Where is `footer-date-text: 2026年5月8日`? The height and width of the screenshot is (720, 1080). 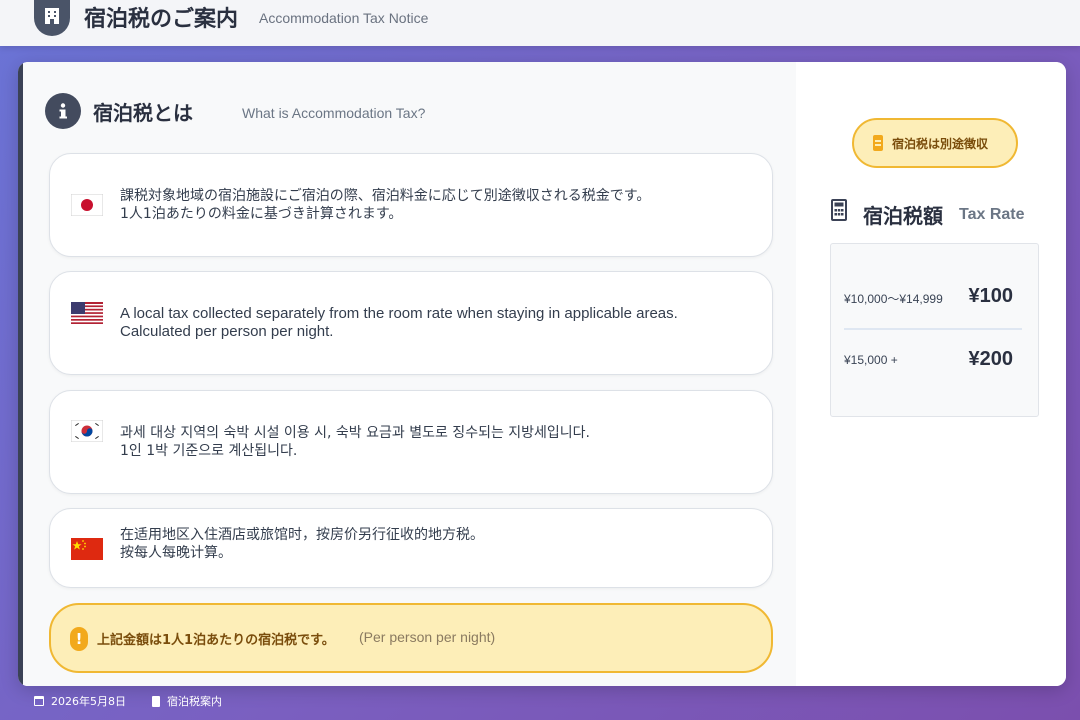
footer-date-text: 2026年5月8日 is located at coordinates (88, 701).